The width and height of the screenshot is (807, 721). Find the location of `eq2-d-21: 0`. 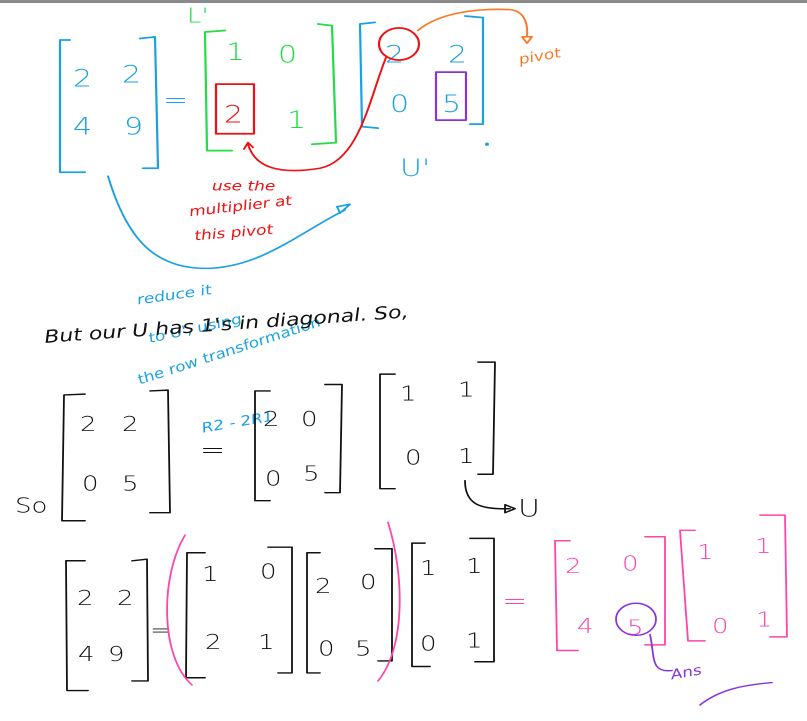

eq2-d-21: 0 is located at coordinates (326, 648).